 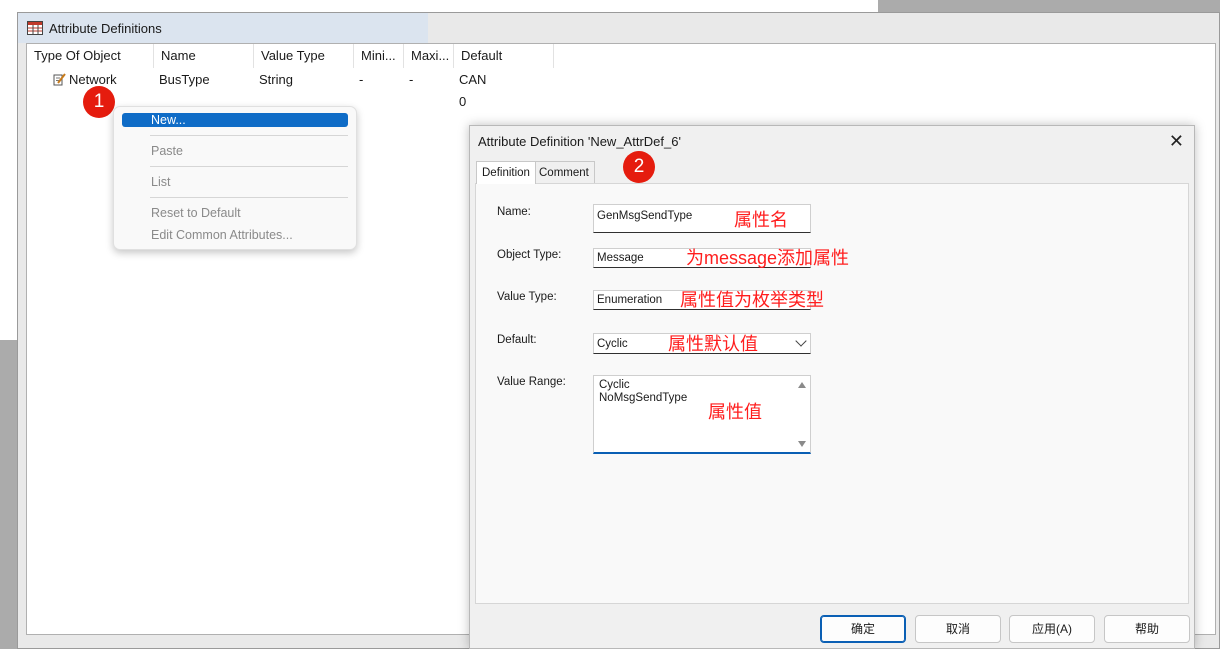 What do you see at coordinates (614, 385) in the screenshot?
I see `value-range-line: Cyclic` at bounding box center [614, 385].